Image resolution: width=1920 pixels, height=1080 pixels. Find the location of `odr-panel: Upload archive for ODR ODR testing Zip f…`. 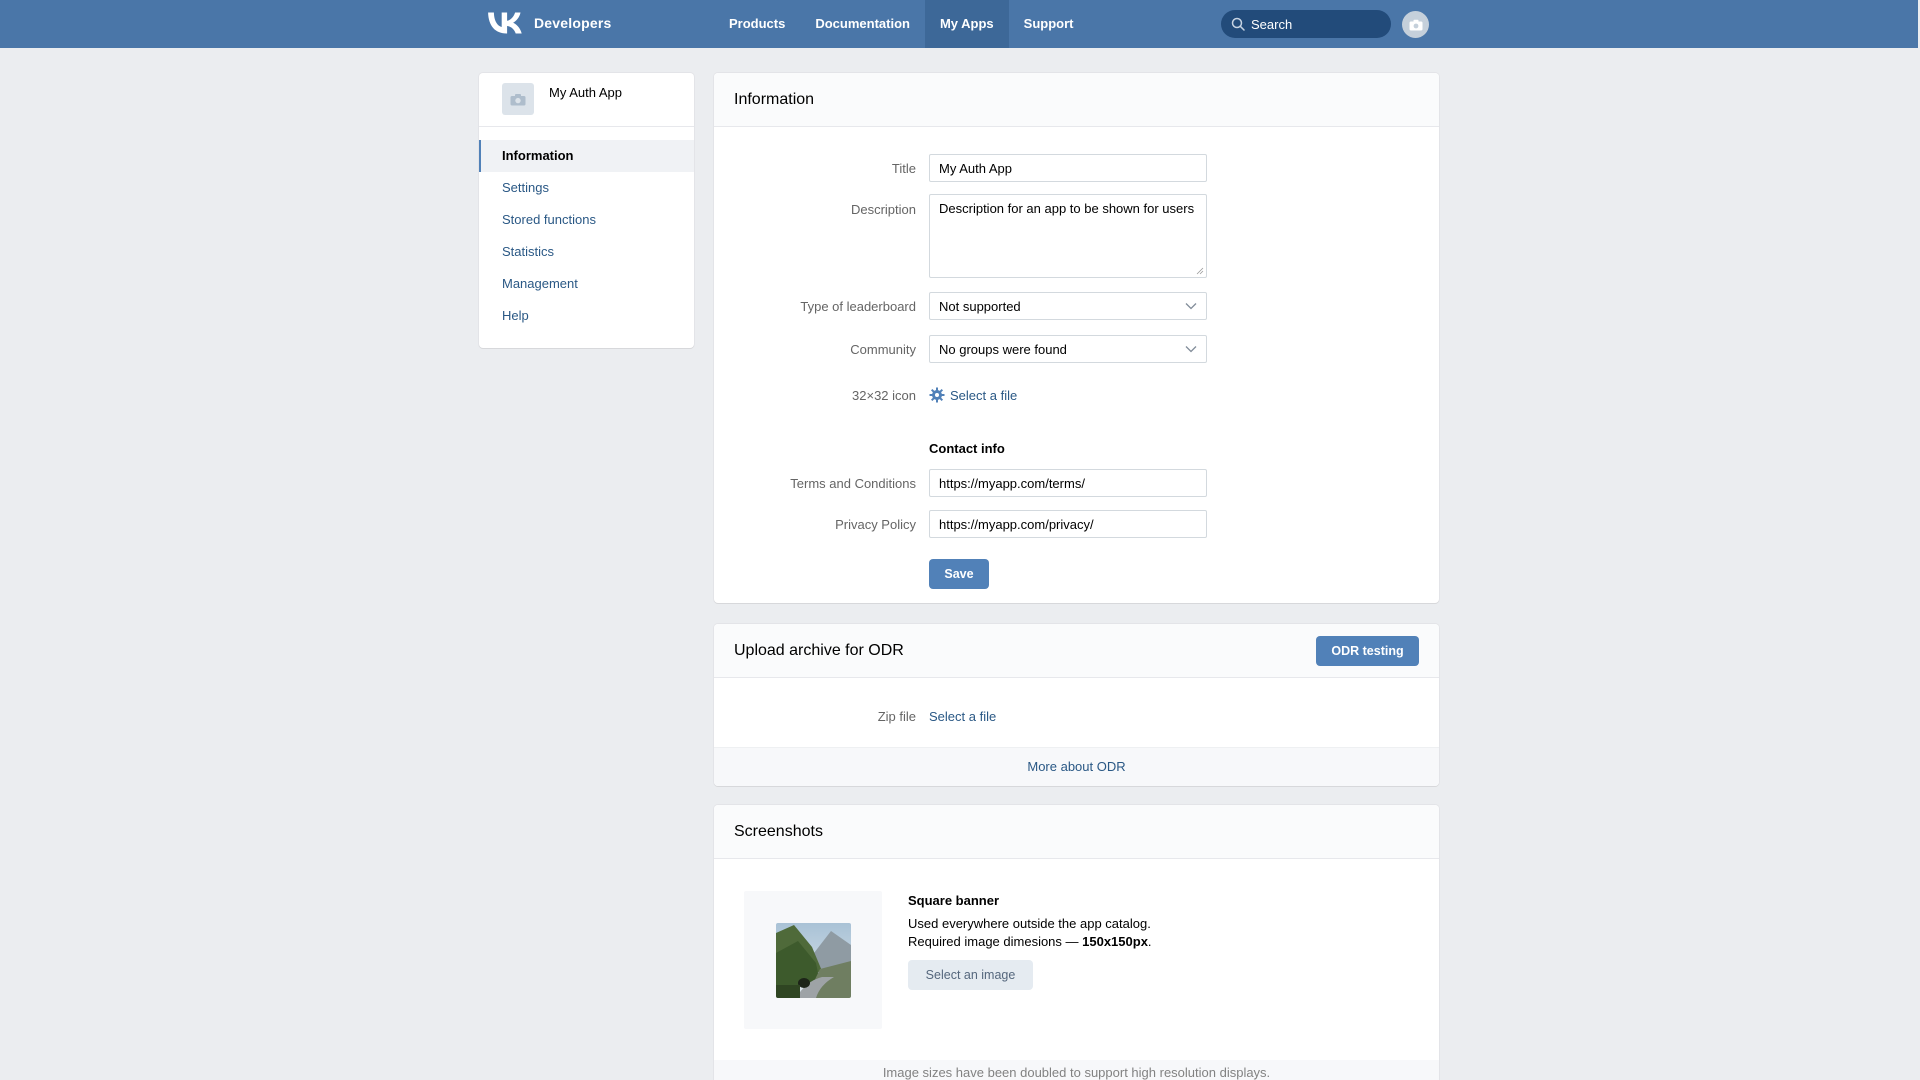

odr-panel: Upload archive for ODR ODR testing Zip f… is located at coordinates (1076, 705).